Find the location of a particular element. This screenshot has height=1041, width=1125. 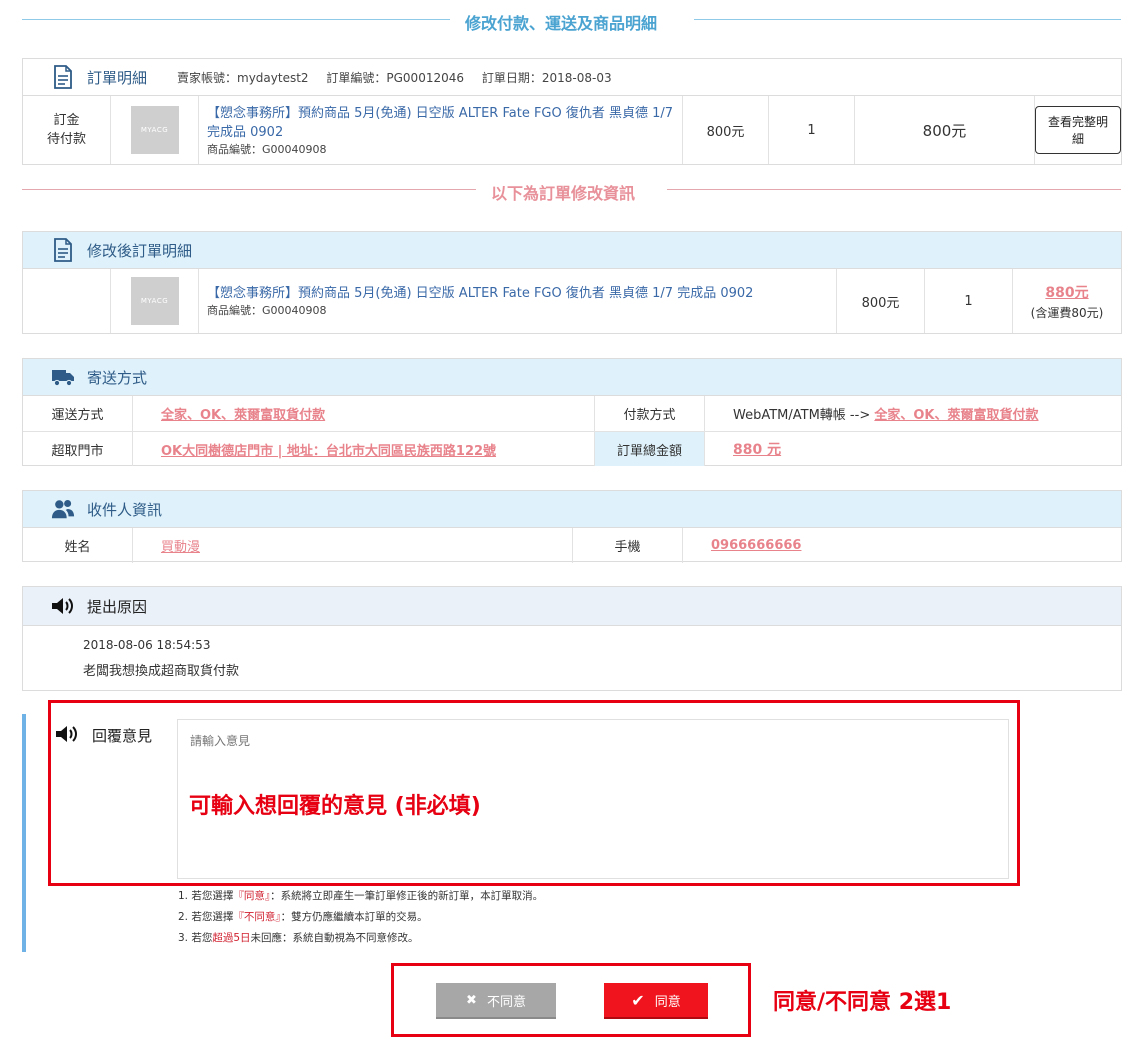

check-icon: ✔ is located at coordinates (638, 1000).